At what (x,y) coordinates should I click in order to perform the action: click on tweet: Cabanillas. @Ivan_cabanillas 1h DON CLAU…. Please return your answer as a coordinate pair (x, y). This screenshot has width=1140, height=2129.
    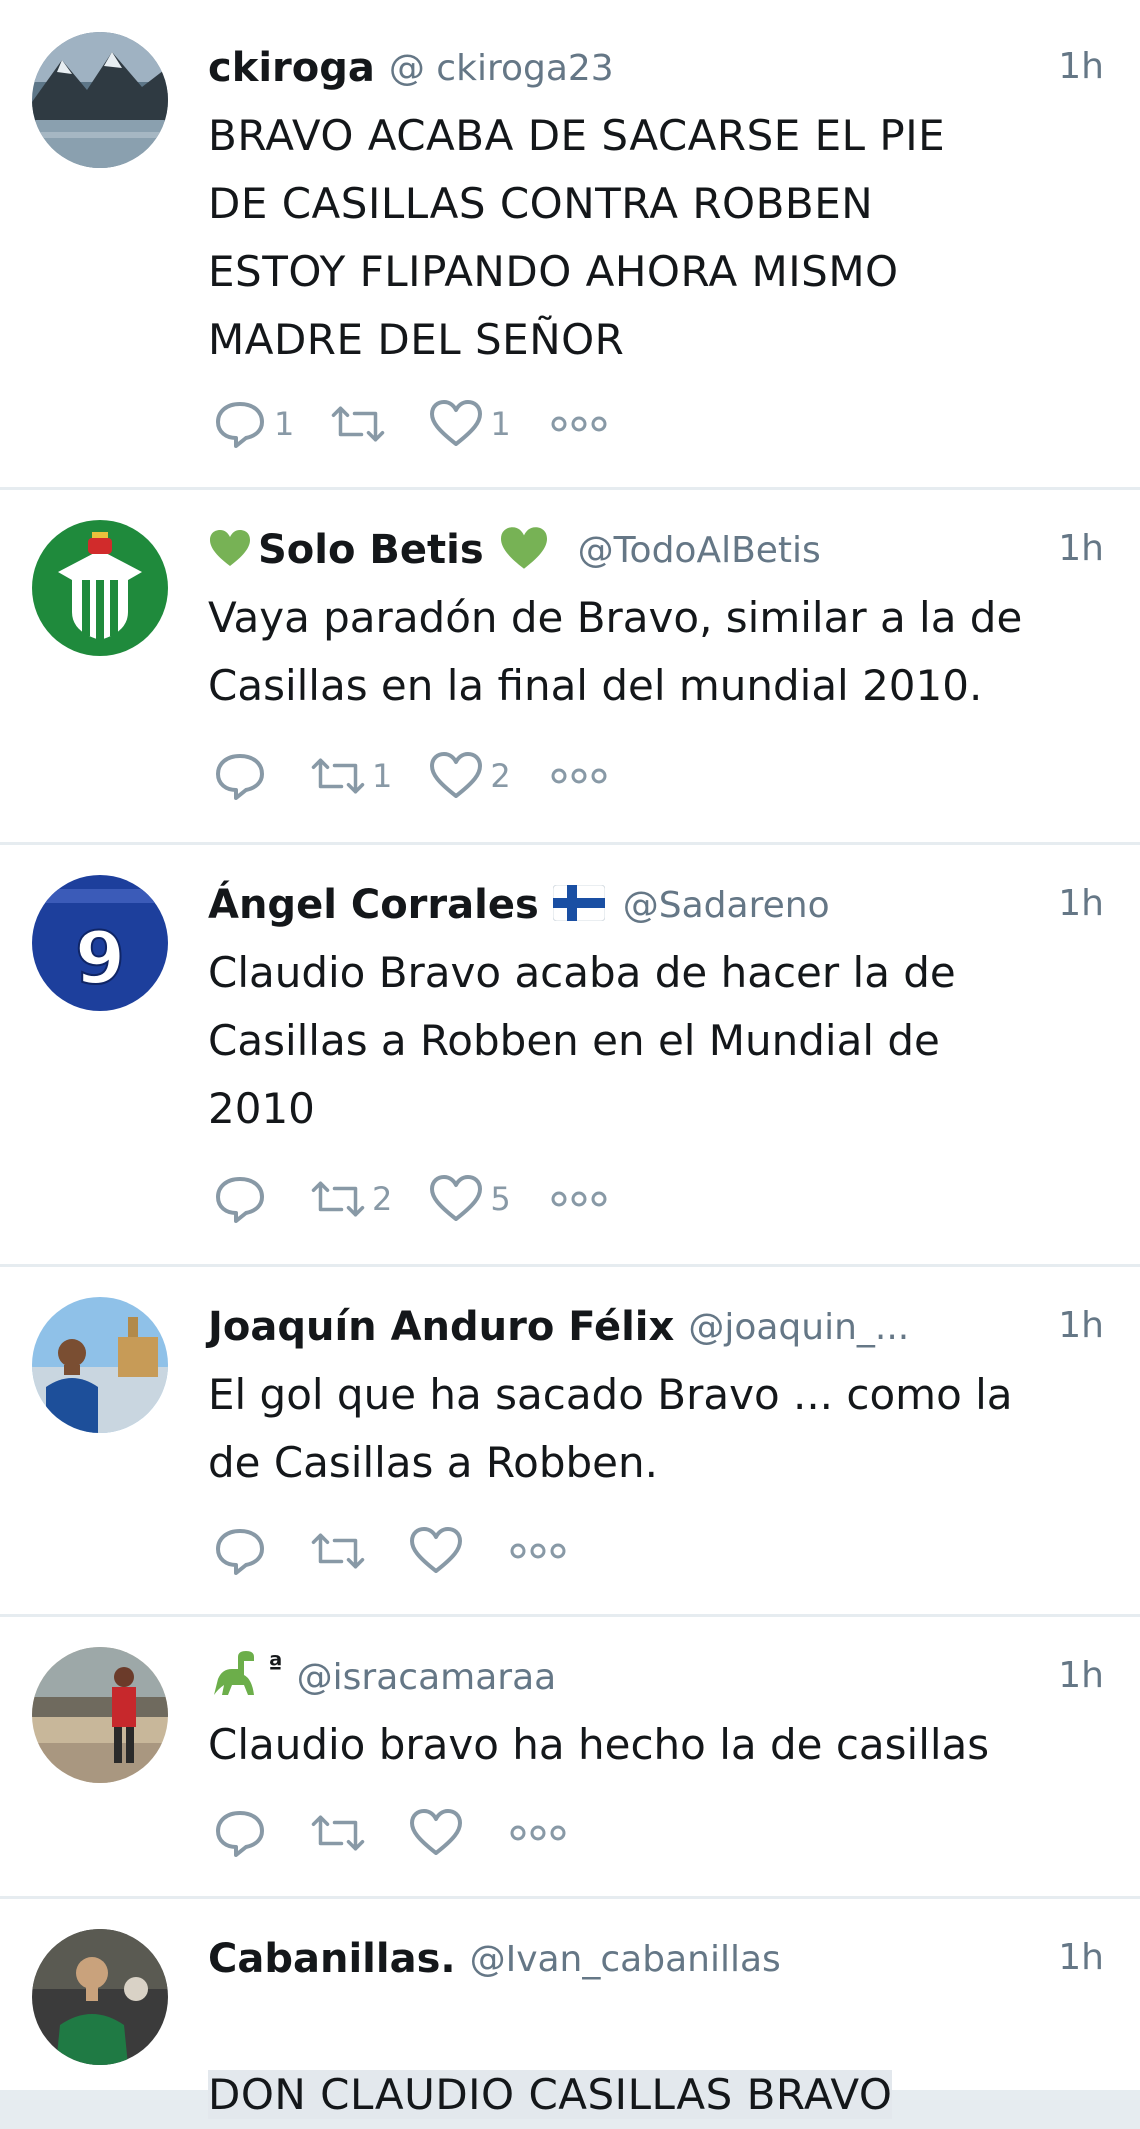
    Looking at the image, I should click on (570, 2009).